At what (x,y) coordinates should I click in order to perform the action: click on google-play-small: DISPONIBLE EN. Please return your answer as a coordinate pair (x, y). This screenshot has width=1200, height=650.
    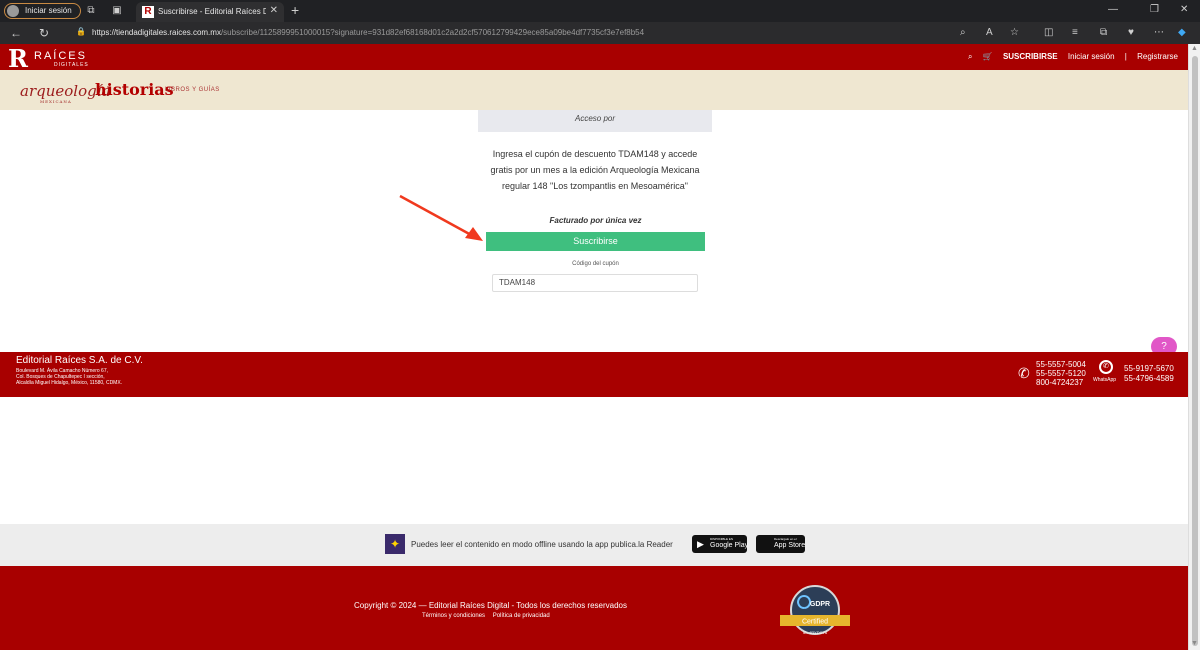
    Looking at the image, I should click on (722, 539).